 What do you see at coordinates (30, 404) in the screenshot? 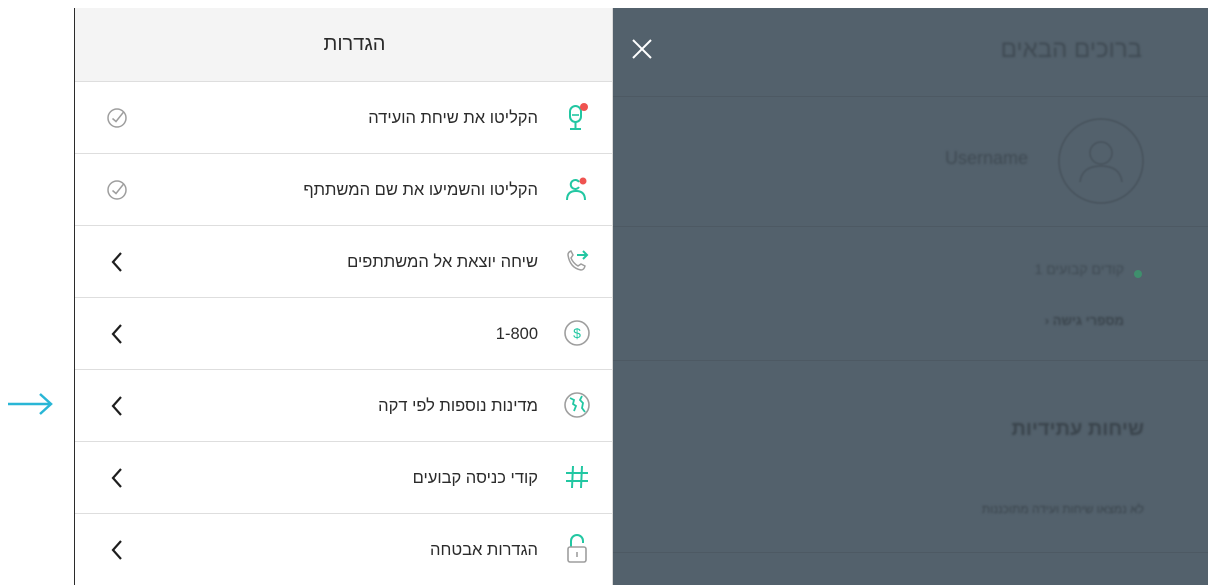
I see `annotation-arrow-icon` at bounding box center [30, 404].